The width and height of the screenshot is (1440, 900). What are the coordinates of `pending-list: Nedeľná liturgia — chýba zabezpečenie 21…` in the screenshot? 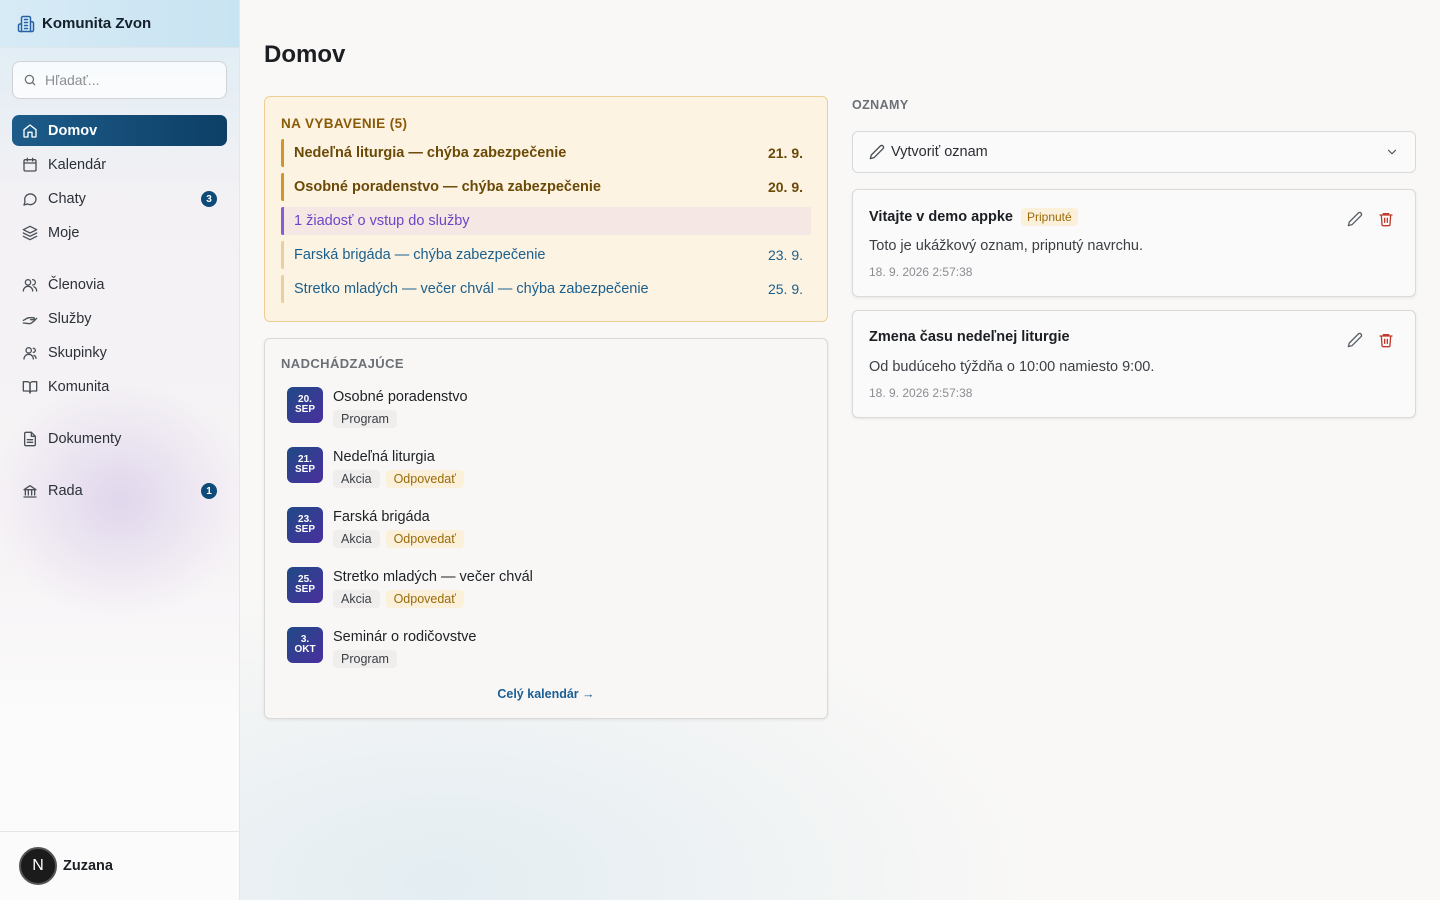 It's located at (546, 224).